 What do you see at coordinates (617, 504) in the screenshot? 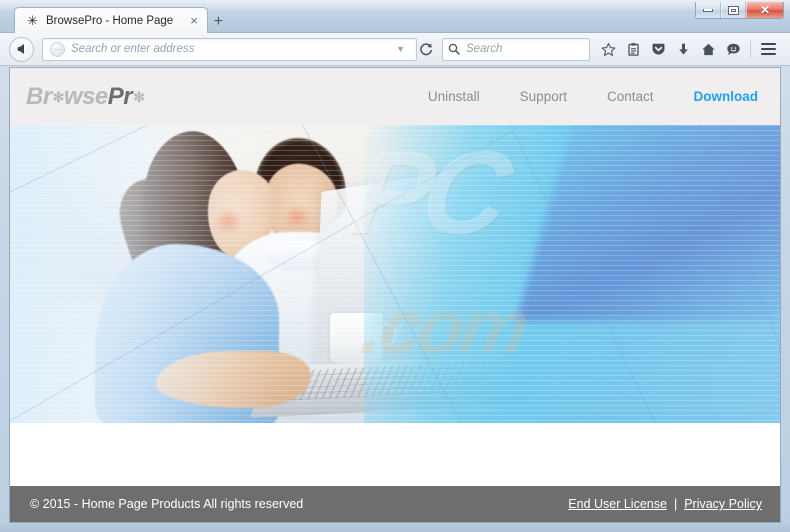
I see `footer-link-eula: End User License` at bounding box center [617, 504].